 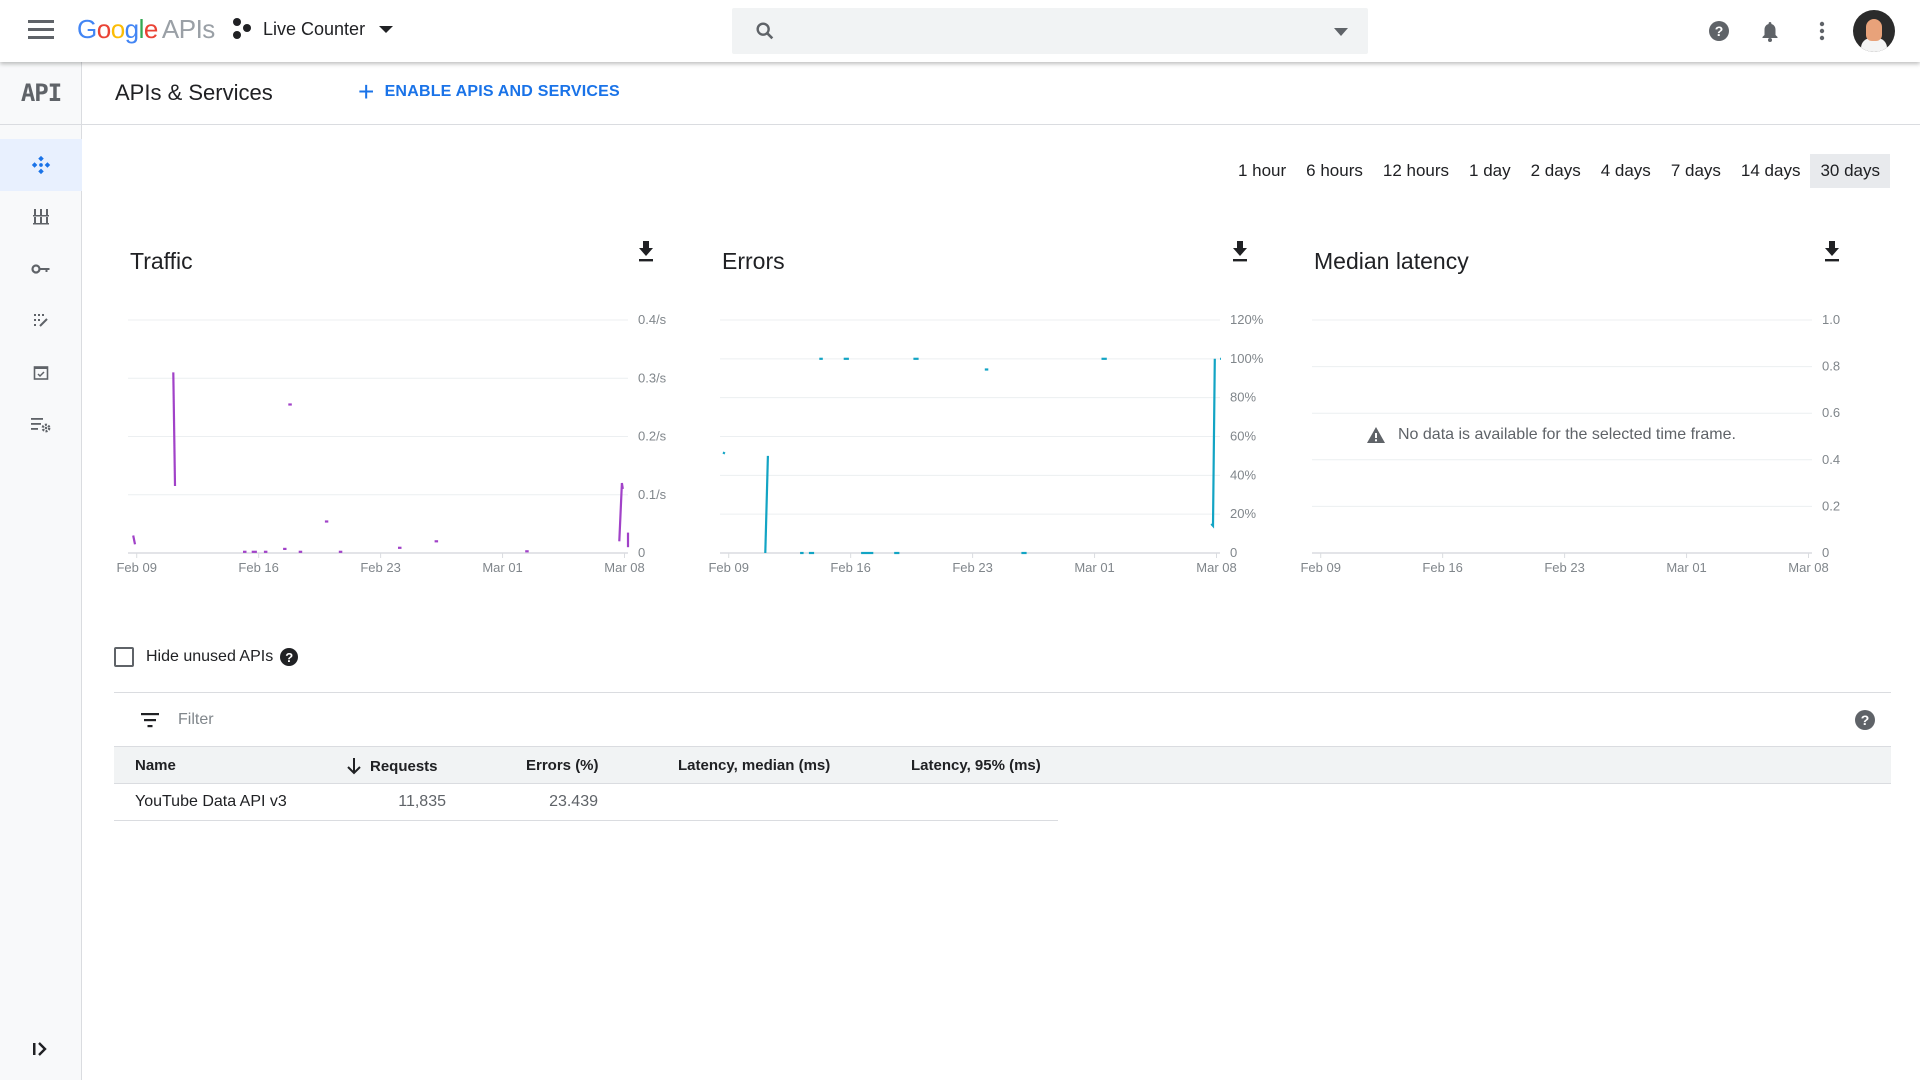 I want to click on filter-bar: ?, so click(x=1002, y=719).